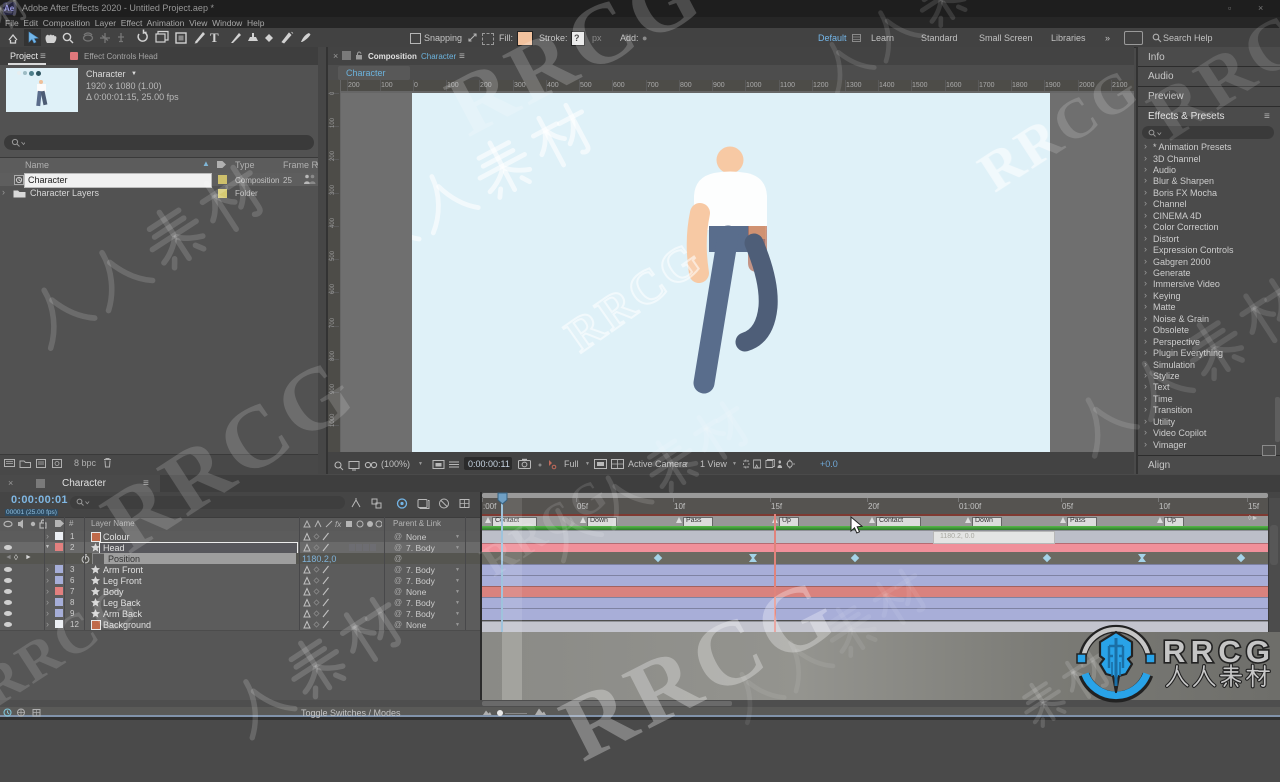  I want to click on svg-text: fx, so click(338, 524).